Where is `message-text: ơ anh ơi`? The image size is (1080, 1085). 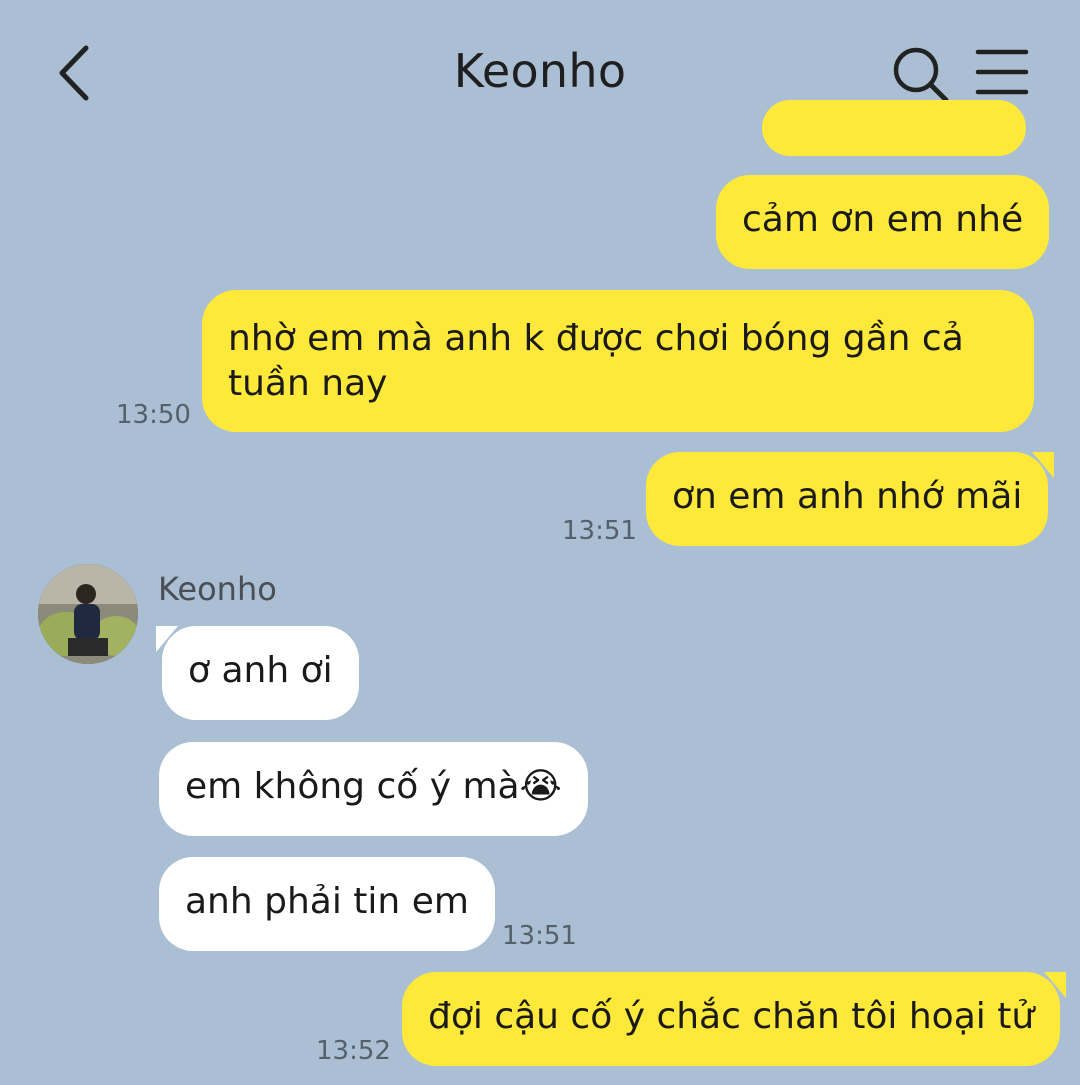
message-text: ơ anh ơi is located at coordinates (260, 670).